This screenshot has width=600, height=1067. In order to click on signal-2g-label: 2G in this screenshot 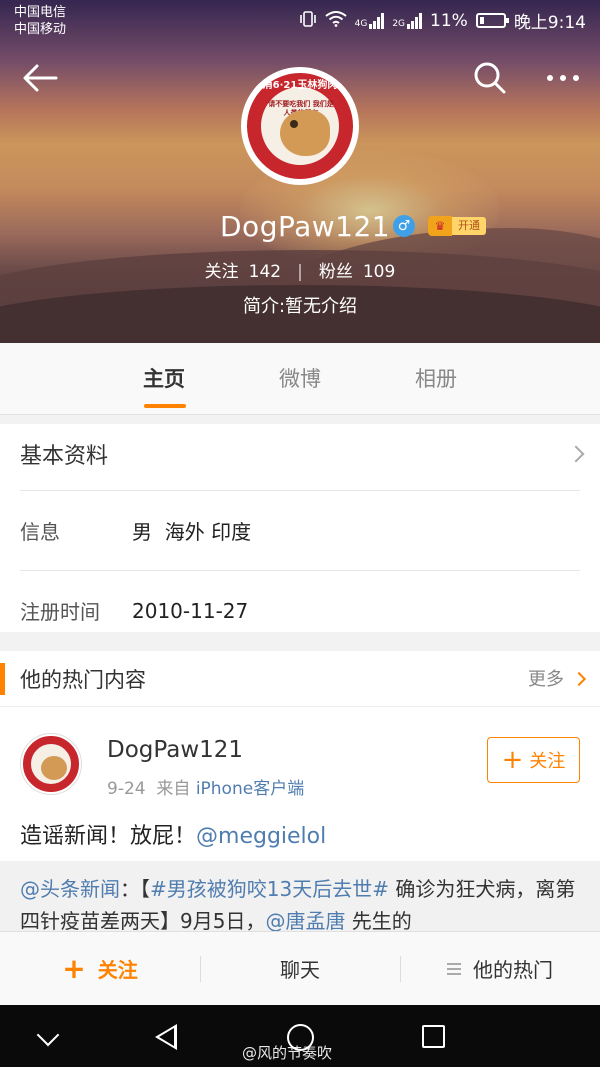, I will do `click(399, 23)`.